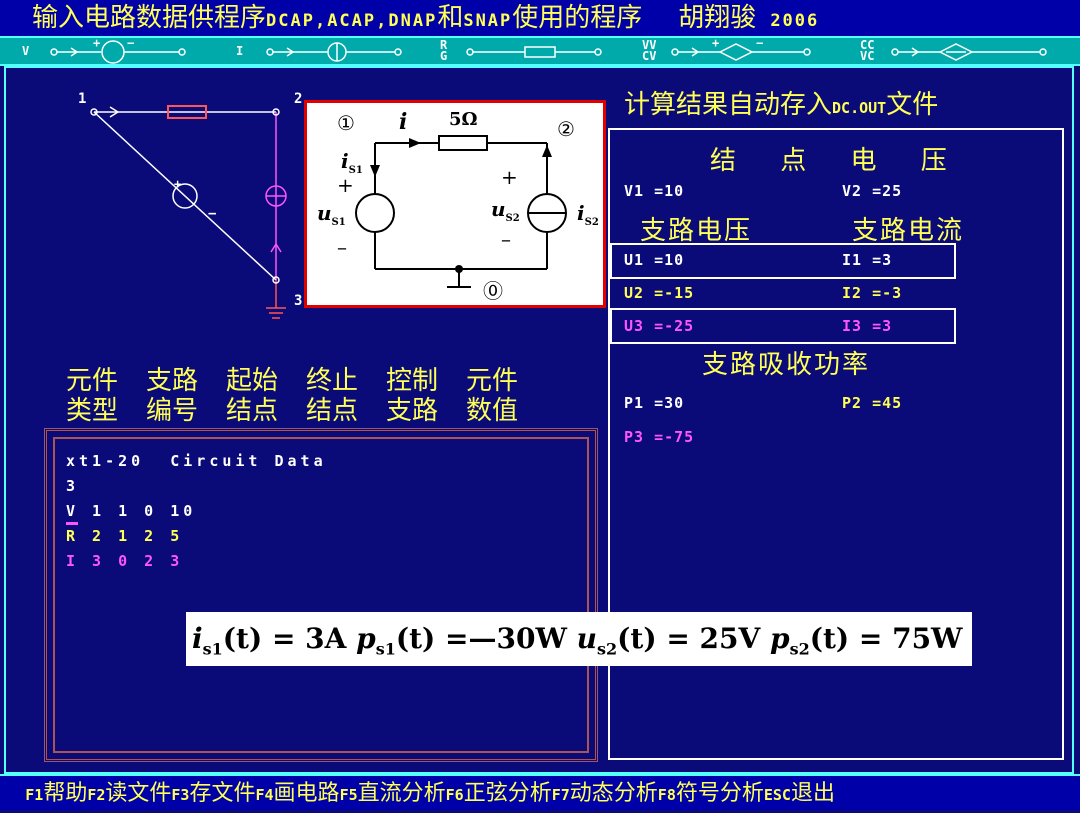 The image size is (1080, 813). What do you see at coordinates (728, 105) in the screenshot?
I see `auto-save-prefix: 计算结果自动存入` at bounding box center [728, 105].